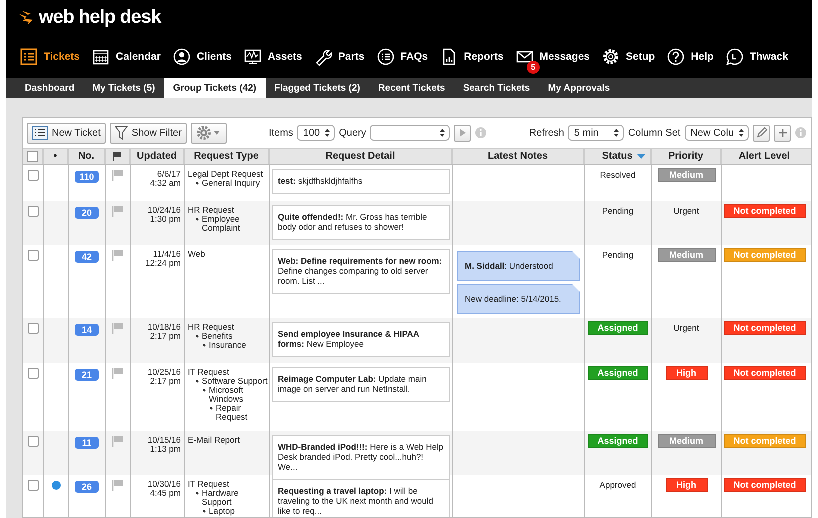 The width and height of the screenshot is (818, 518). Describe the element at coordinates (596, 133) in the screenshot. I see `refresh-select: 5 min` at that location.